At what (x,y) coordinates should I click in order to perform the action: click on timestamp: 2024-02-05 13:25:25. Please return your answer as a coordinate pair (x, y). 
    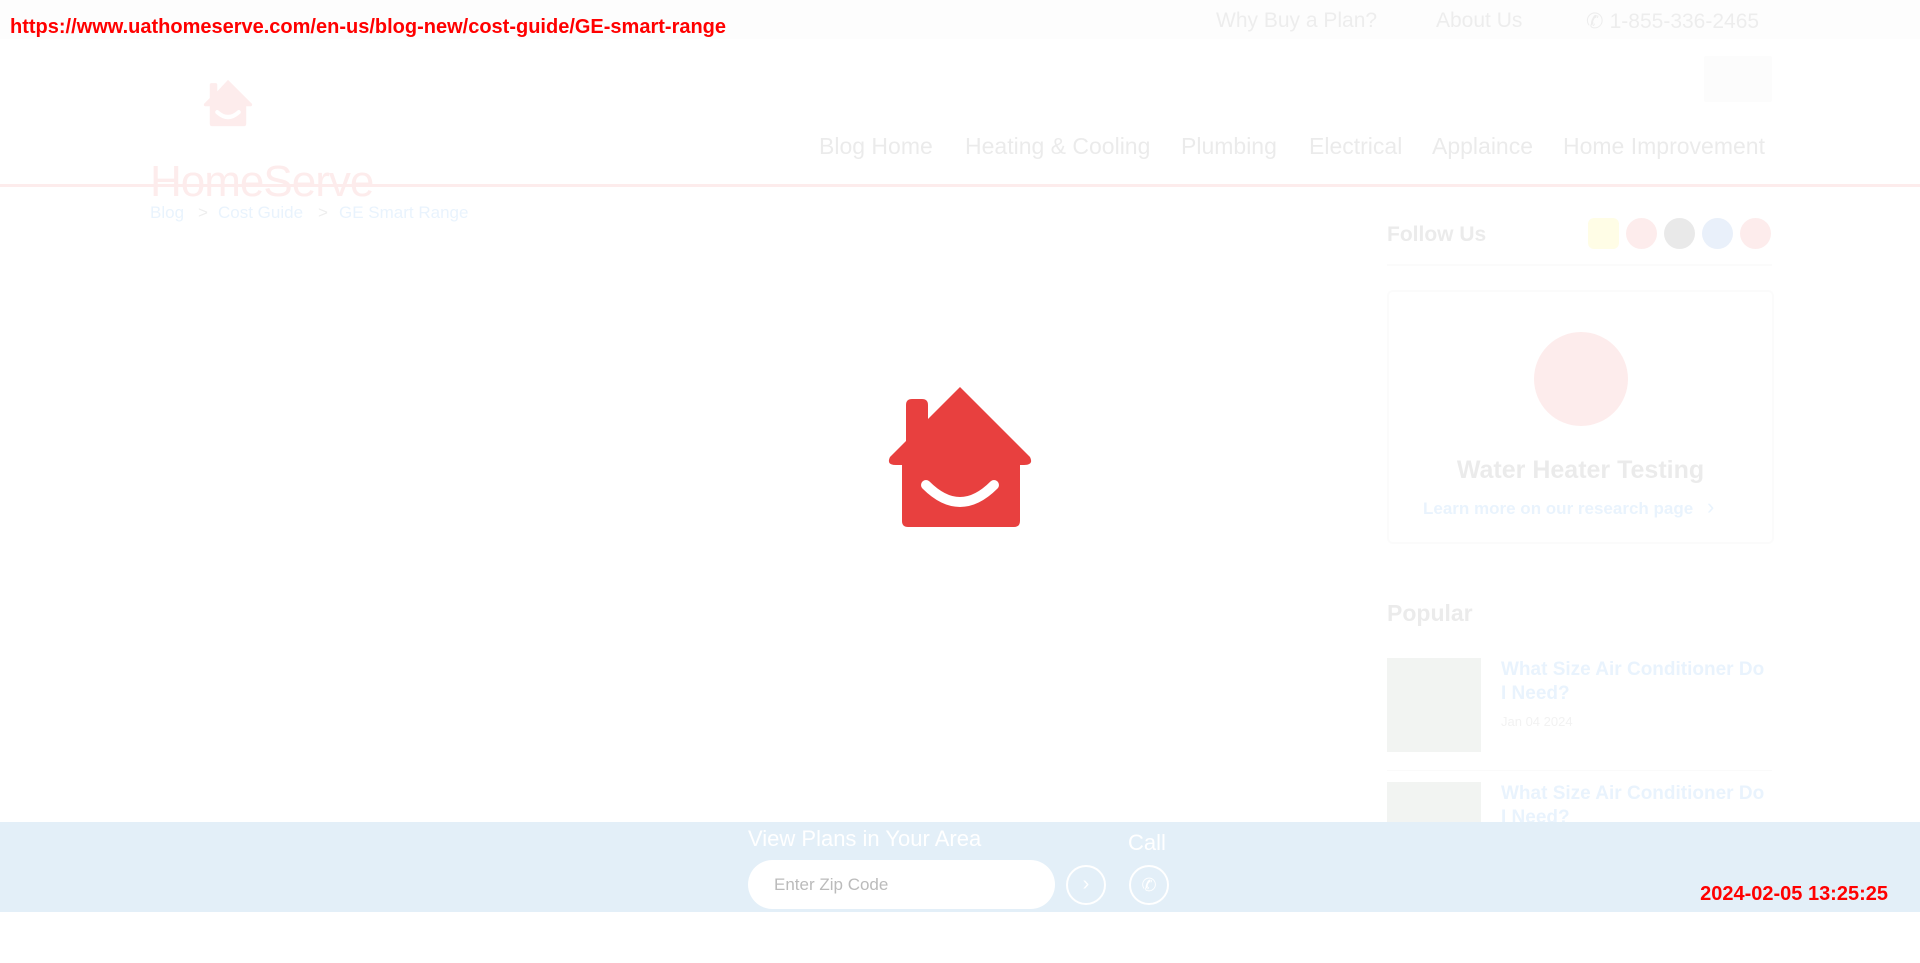
    Looking at the image, I should click on (1794, 894).